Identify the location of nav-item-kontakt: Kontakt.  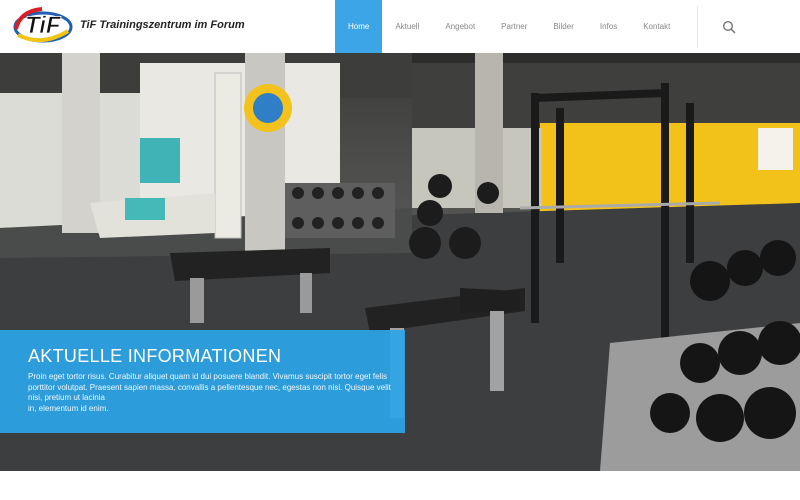
(656, 26).